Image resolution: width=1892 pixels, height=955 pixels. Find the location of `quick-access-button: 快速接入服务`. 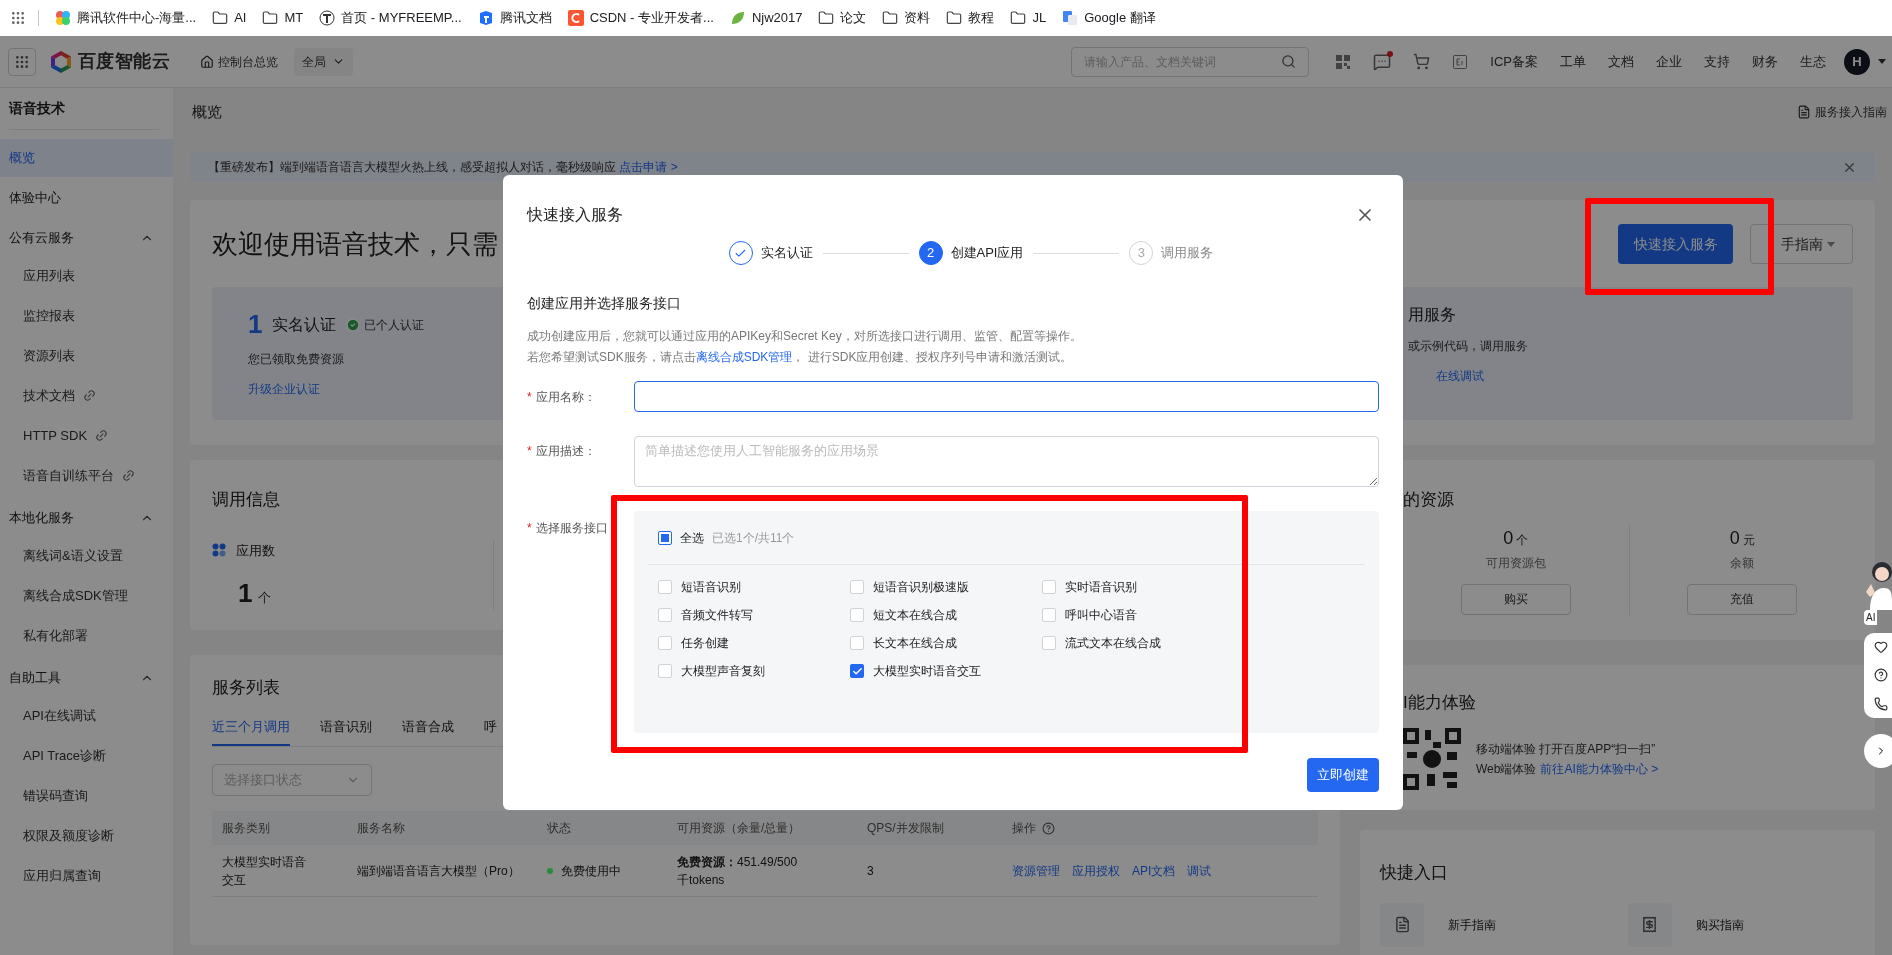

quick-access-button: 快速接入服务 is located at coordinates (1675, 244).